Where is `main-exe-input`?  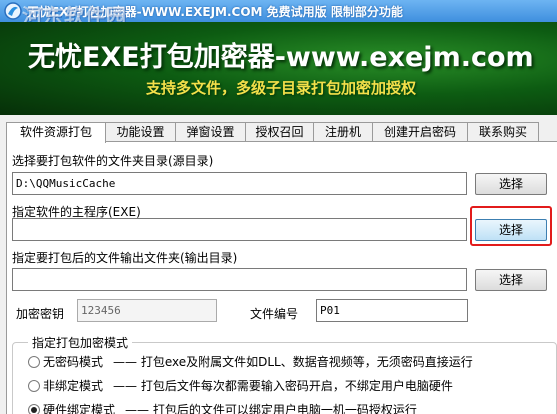
main-exe-input is located at coordinates (239, 229).